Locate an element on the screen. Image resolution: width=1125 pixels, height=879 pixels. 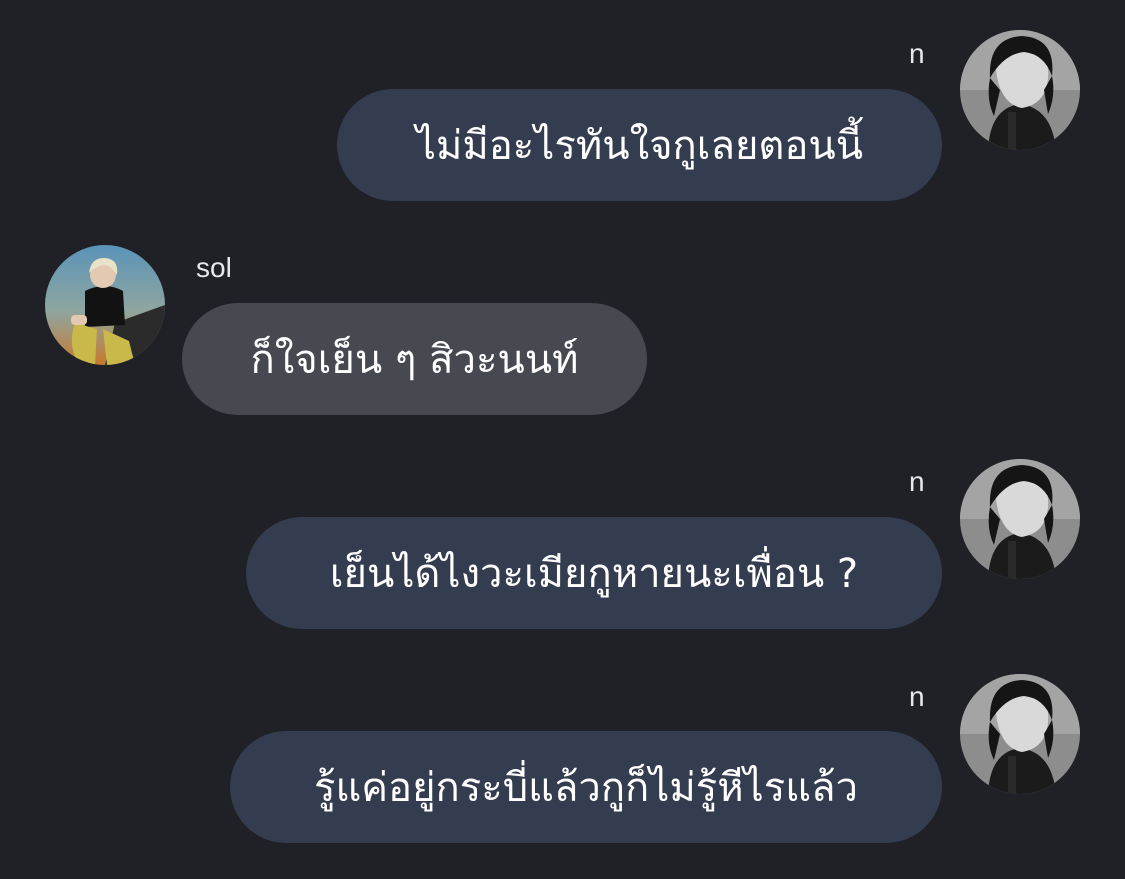
sender-name: sol is located at coordinates (214, 267).